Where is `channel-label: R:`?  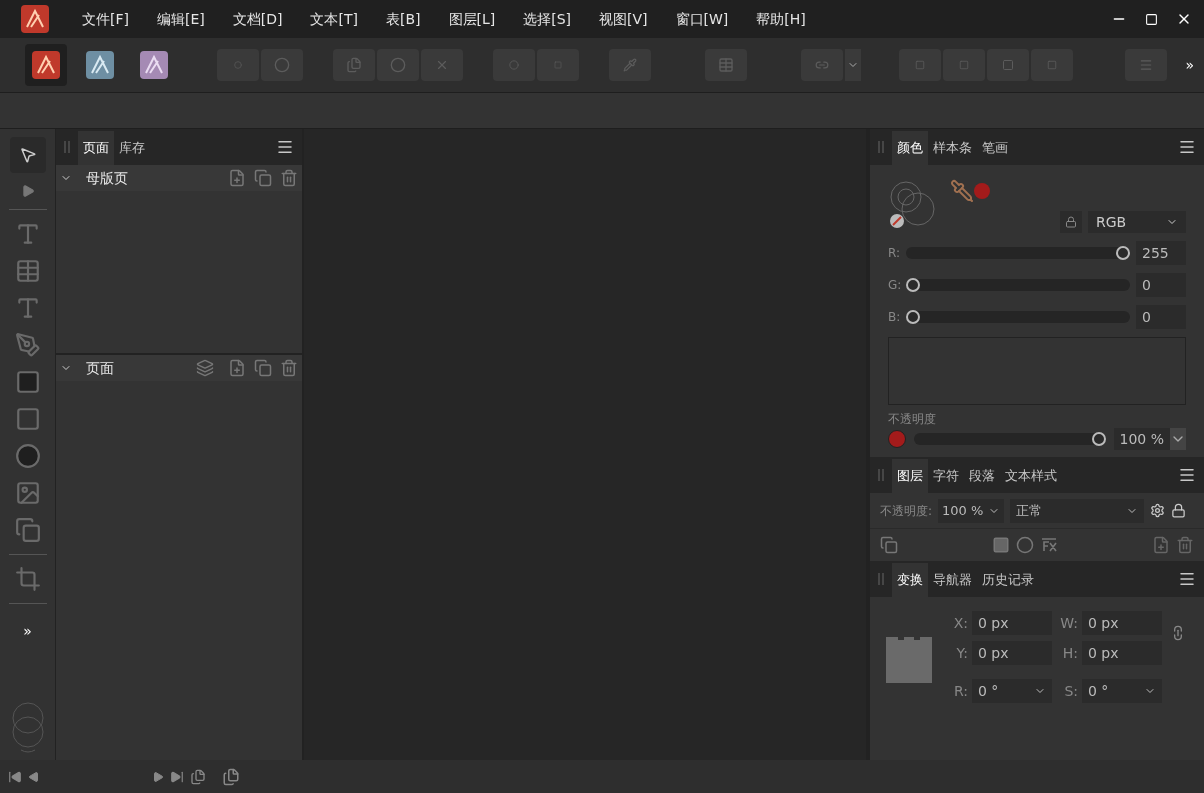 channel-label: R: is located at coordinates (894, 253).